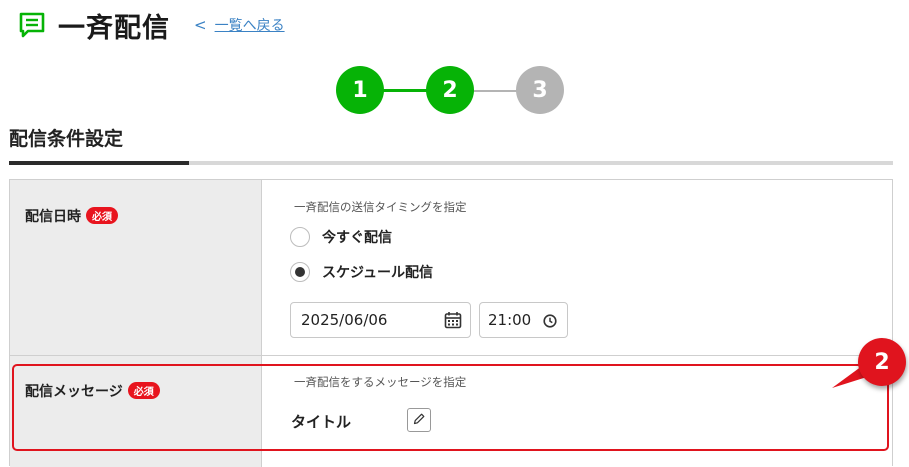 The height and width of the screenshot is (467, 909). I want to click on step-1: 1, so click(360, 90).